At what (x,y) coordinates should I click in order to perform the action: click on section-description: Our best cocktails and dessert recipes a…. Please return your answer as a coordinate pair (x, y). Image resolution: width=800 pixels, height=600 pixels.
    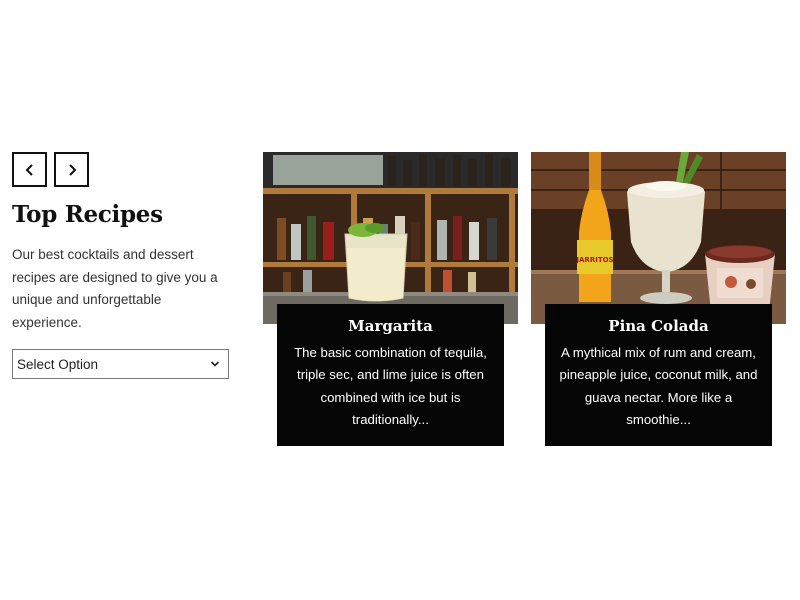
    Looking at the image, I should click on (115, 288).